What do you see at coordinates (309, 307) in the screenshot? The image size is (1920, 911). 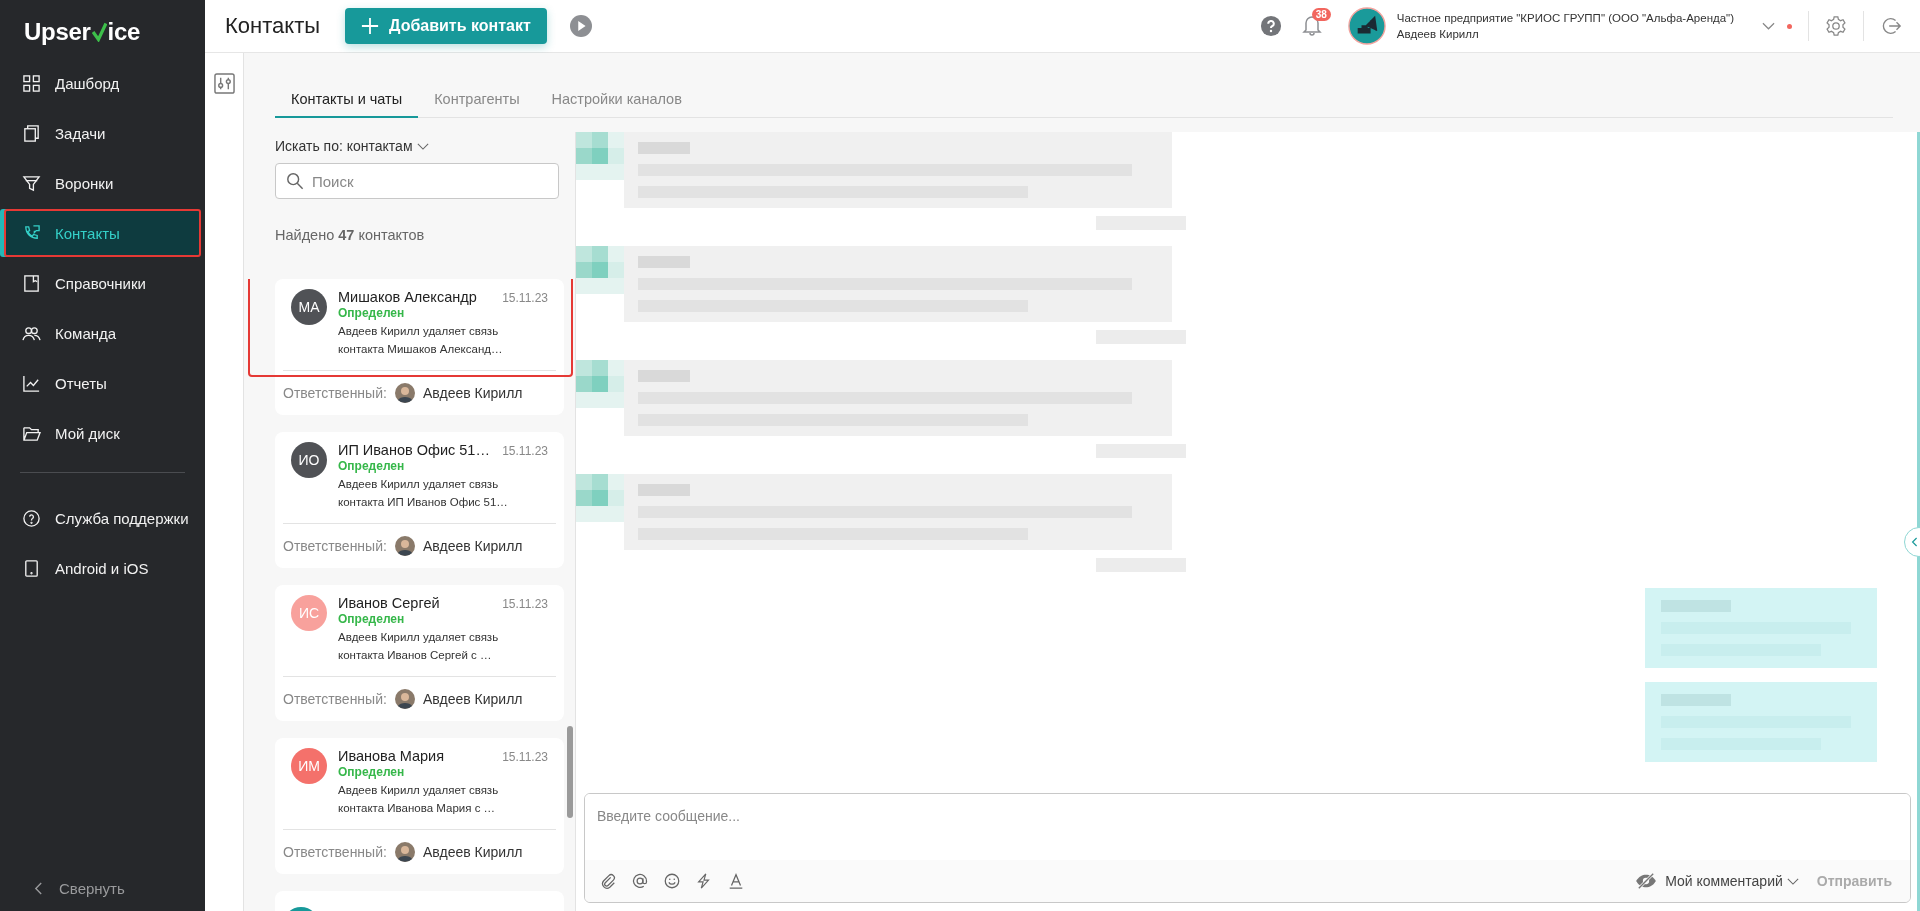 I see `initials-avatar: МА` at bounding box center [309, 307].